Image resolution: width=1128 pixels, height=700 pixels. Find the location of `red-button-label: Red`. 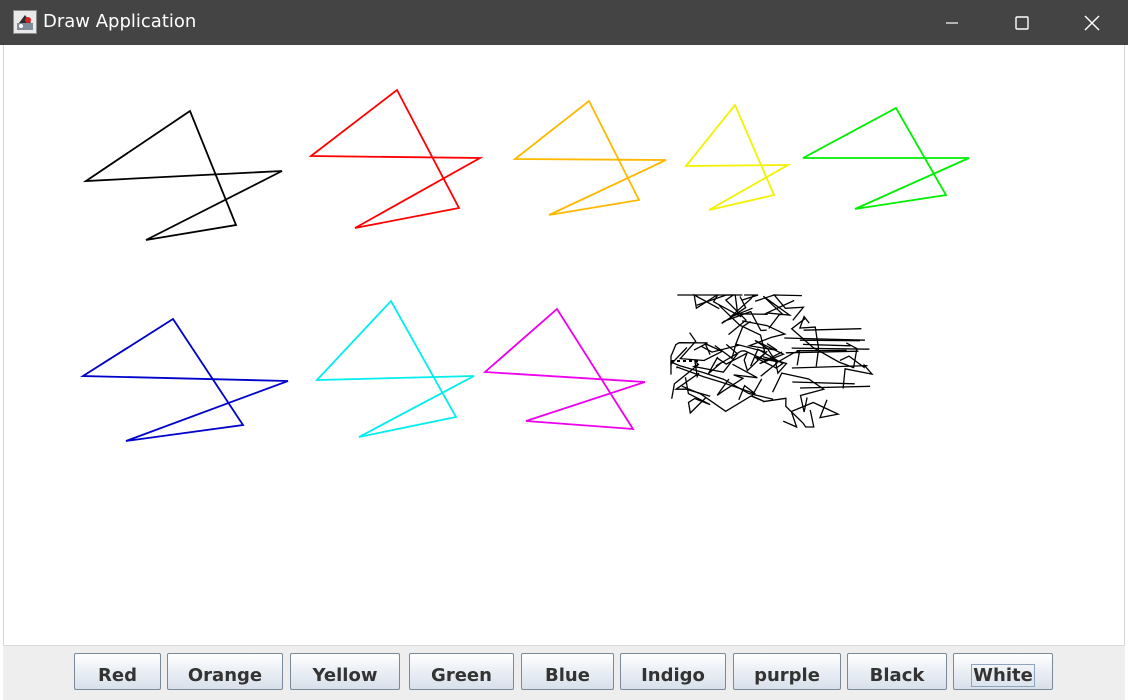

red-button-label: Red is located at coordinates (117, 675).